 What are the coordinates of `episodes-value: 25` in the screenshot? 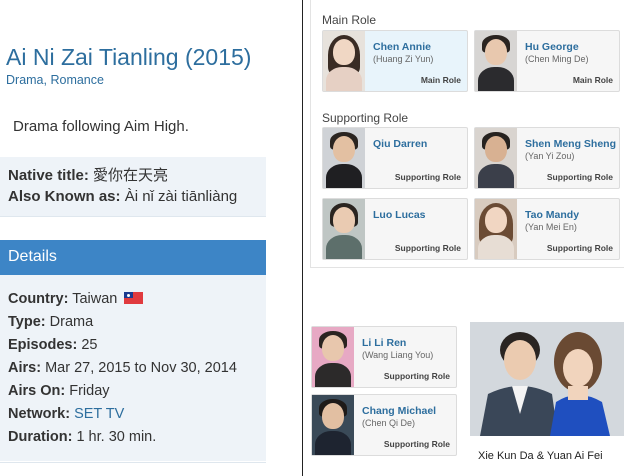 It's located at (89, 345).